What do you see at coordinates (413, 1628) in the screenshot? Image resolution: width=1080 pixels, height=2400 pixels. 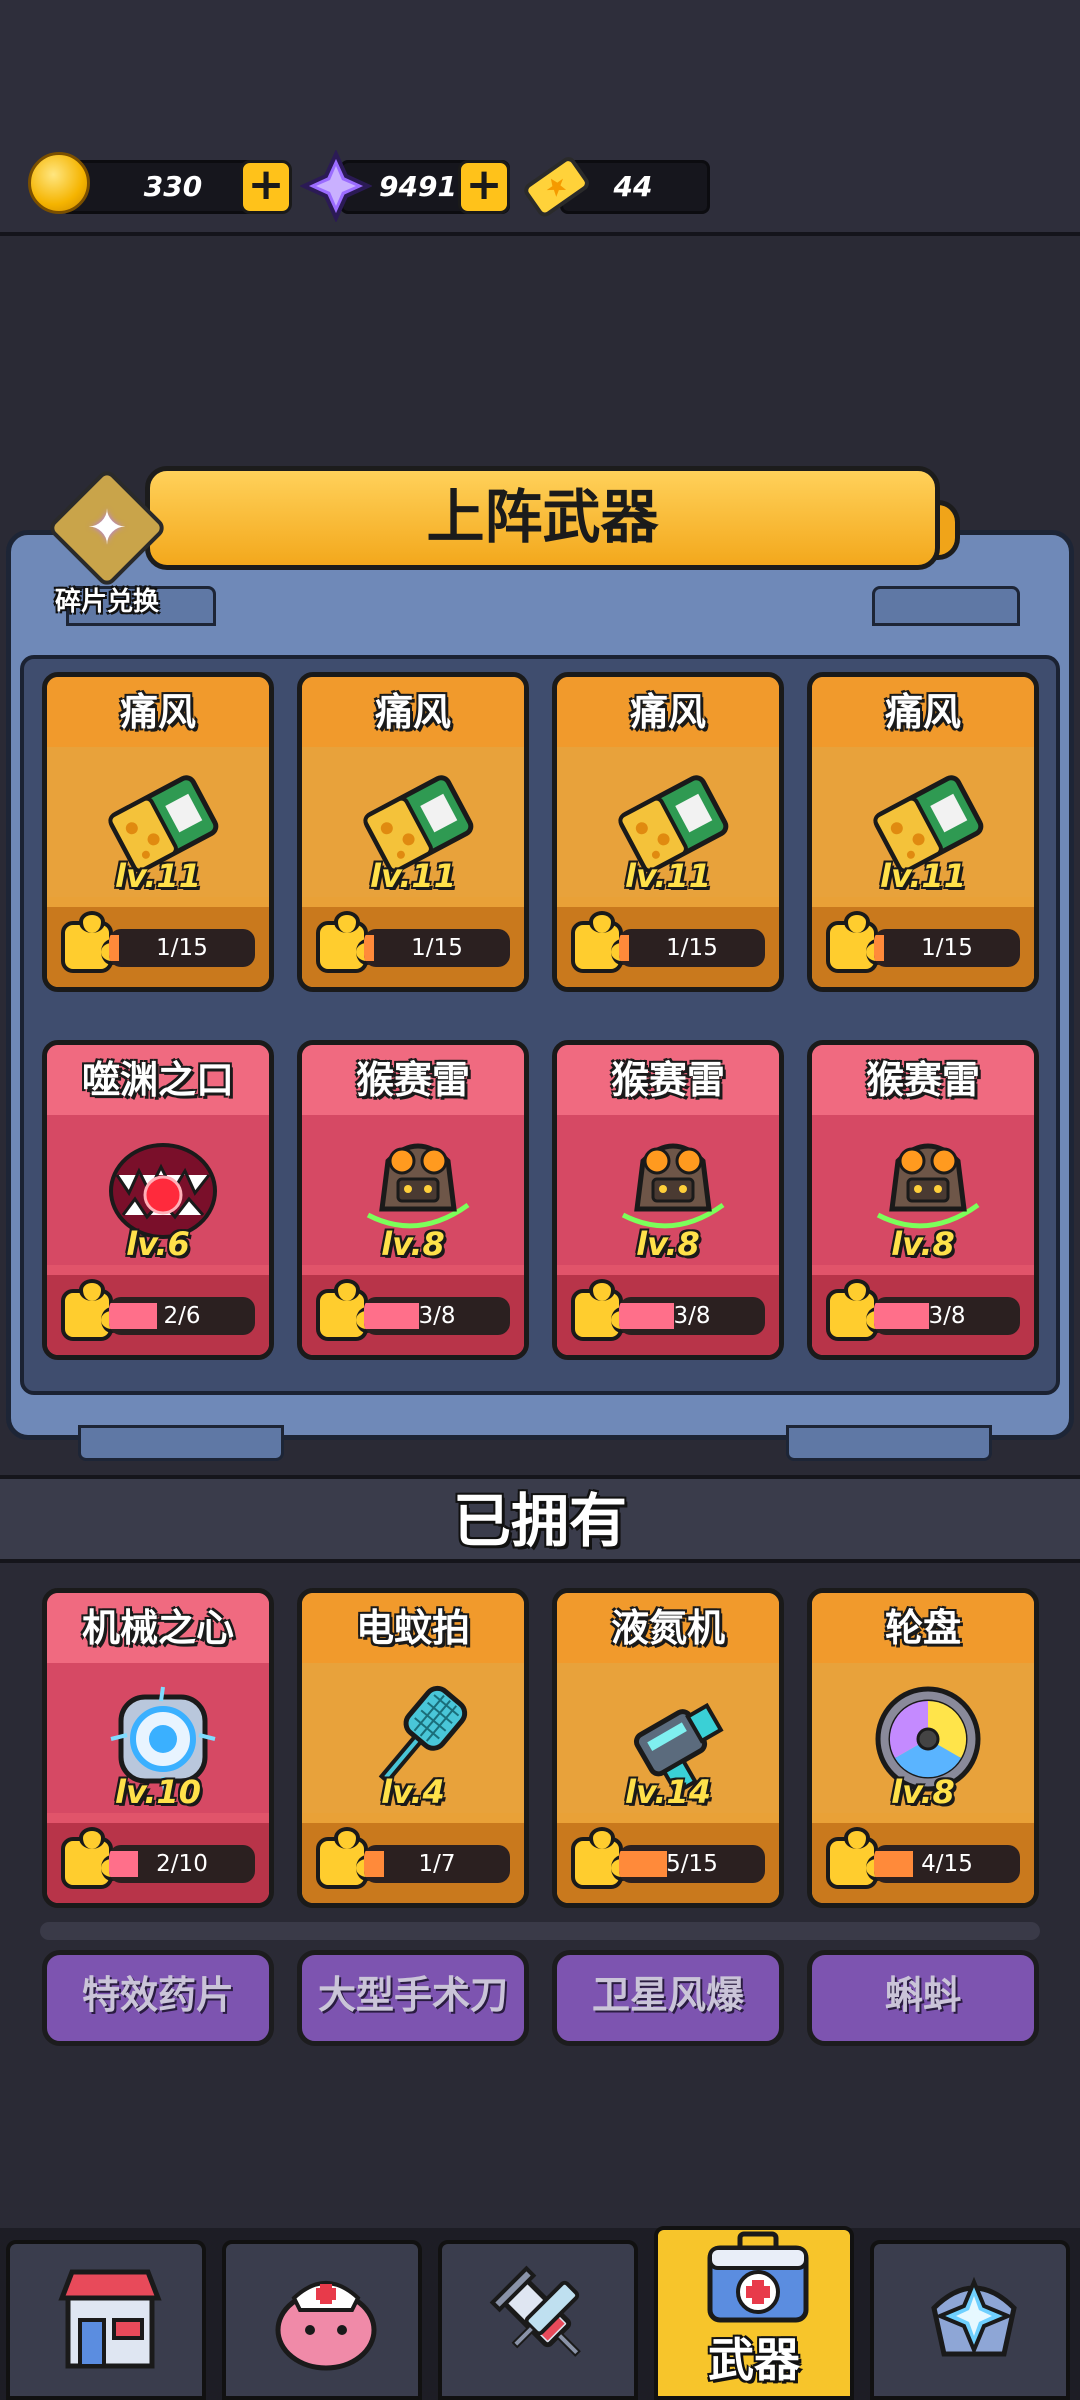 I see `weapon-name: 电蚊拍` at bounding box center [413, 1628].